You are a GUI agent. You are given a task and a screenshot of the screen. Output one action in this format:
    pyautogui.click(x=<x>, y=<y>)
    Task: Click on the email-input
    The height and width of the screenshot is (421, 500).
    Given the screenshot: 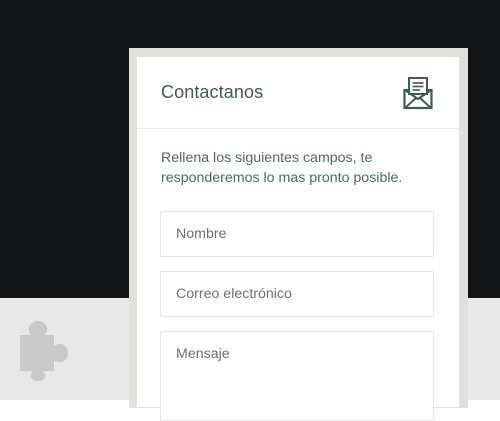 What is the action you would take?
    pyautogui.click(x=297, y=294)
    